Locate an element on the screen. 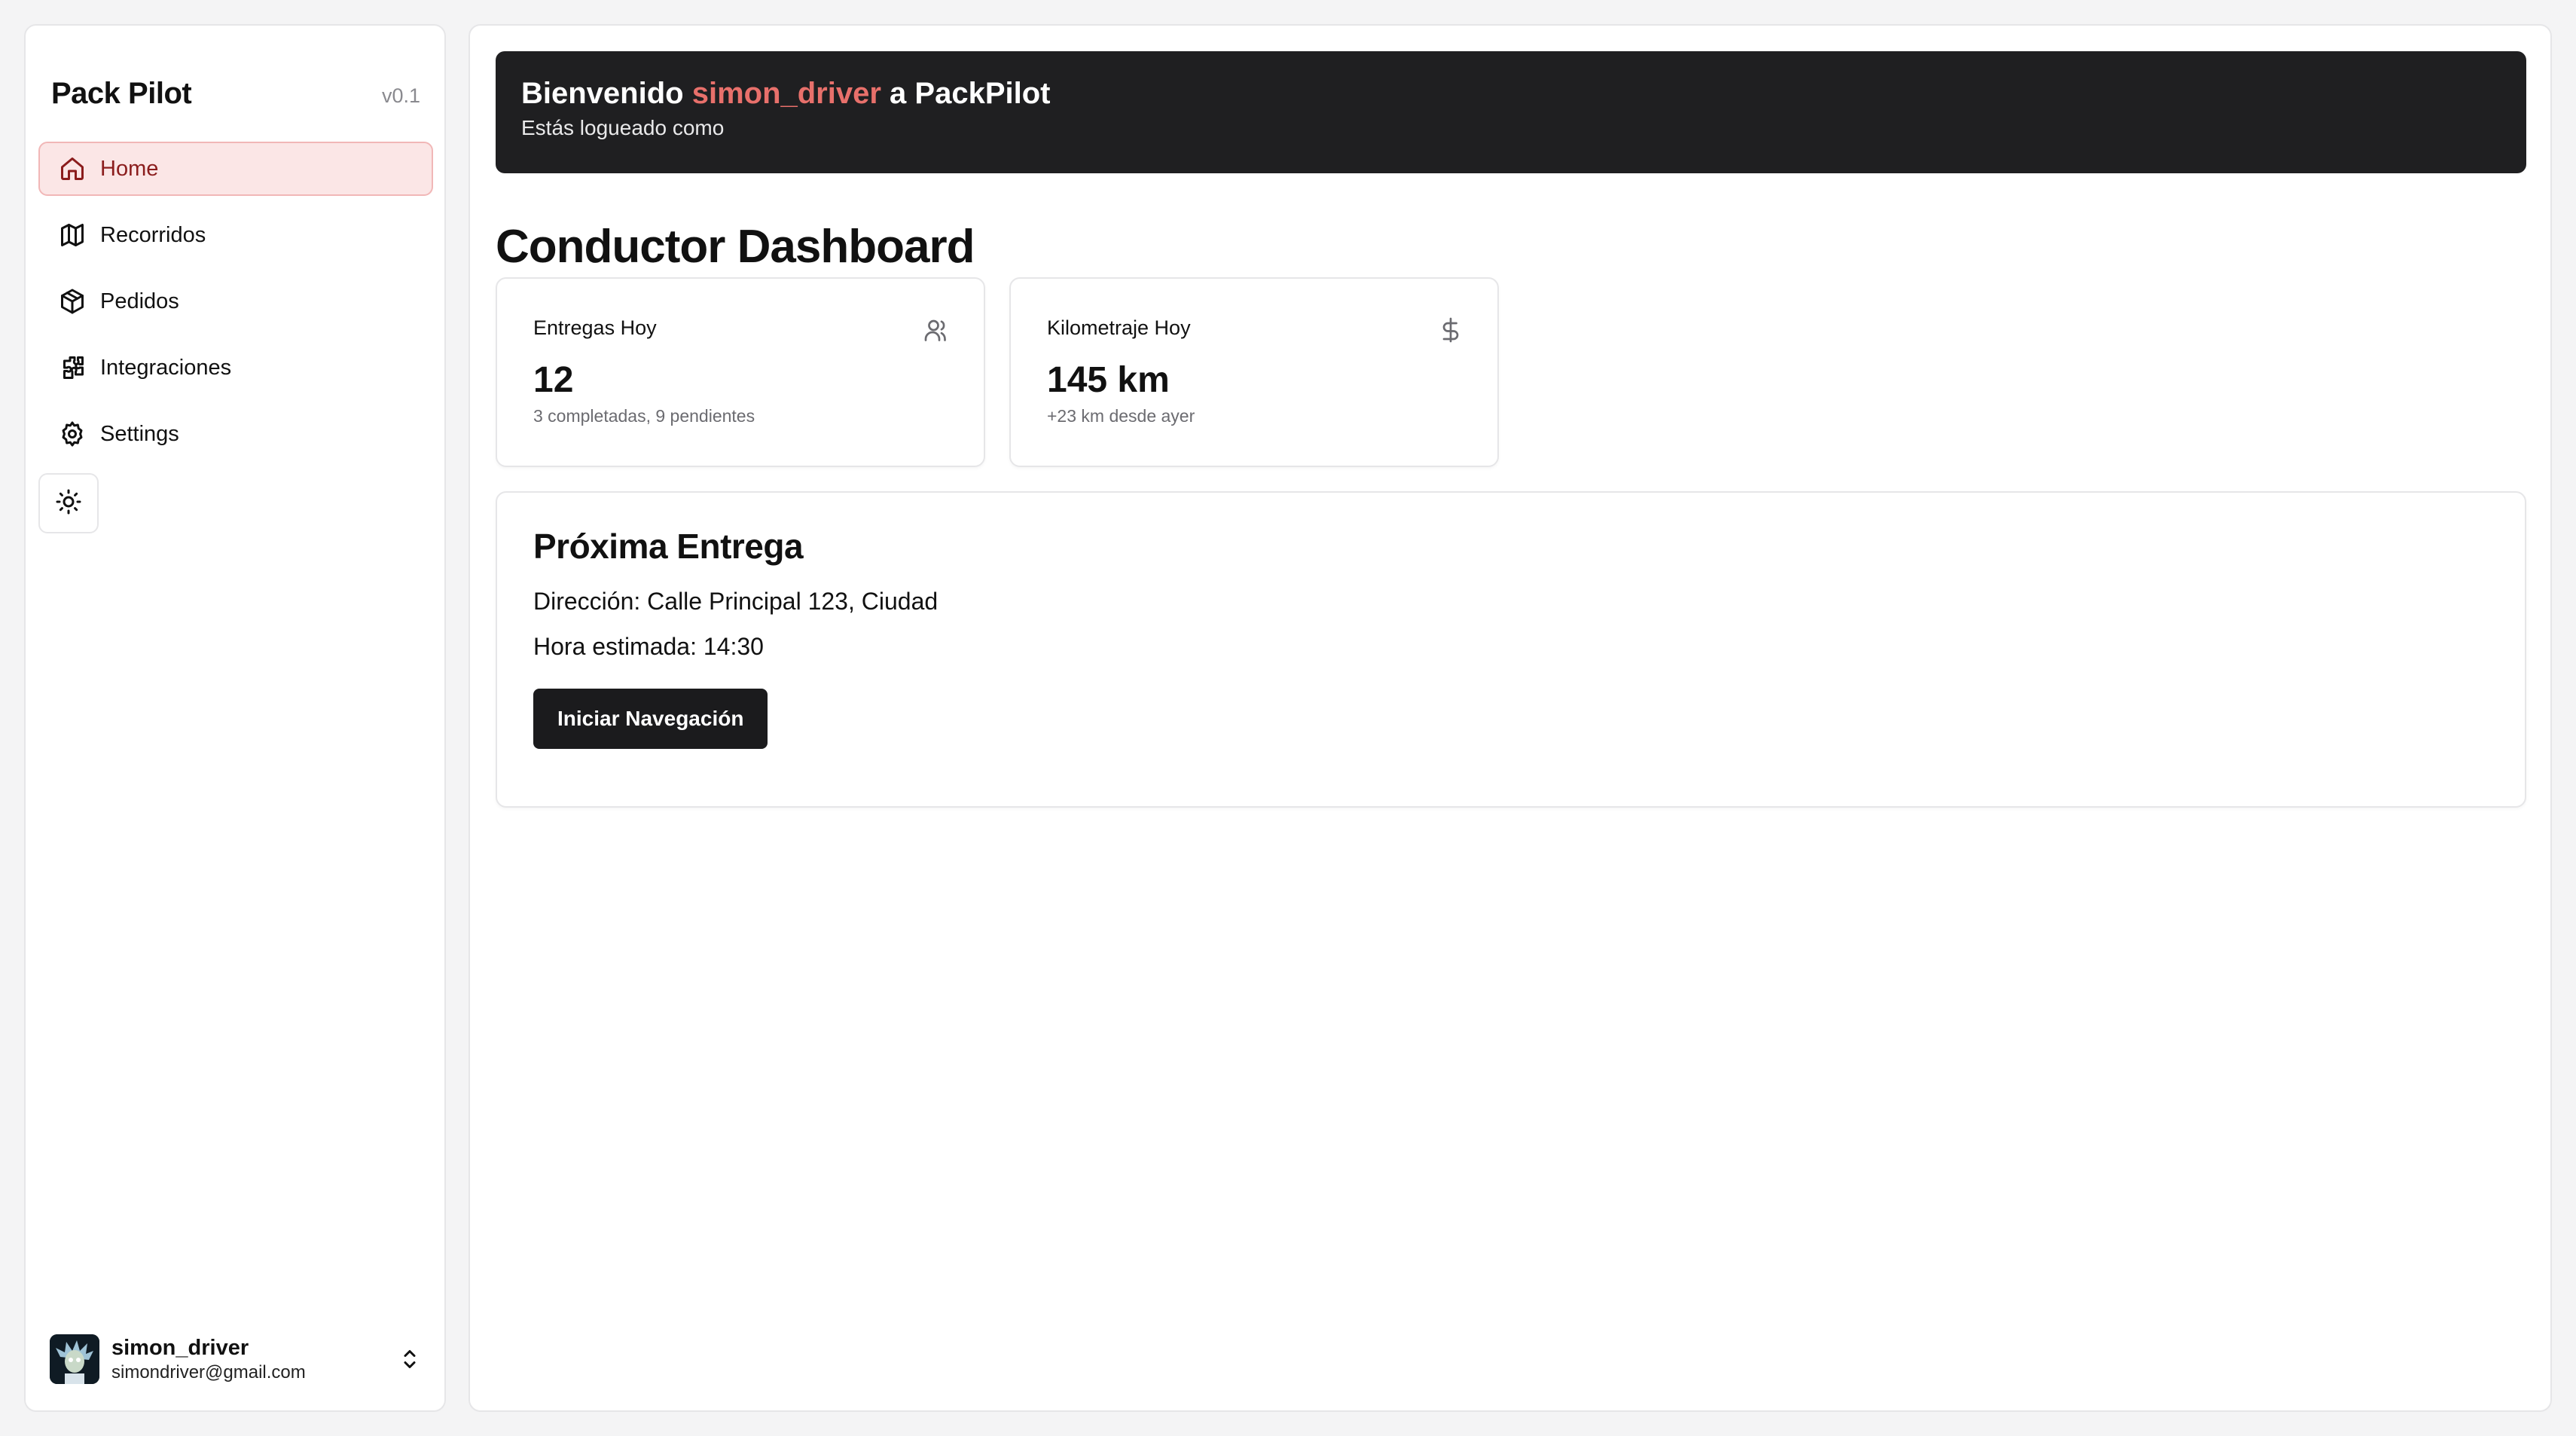 The height and width of the screenshot is (1436, 2576). sidebar-item-label: Home is located at coordinates (130, 168).